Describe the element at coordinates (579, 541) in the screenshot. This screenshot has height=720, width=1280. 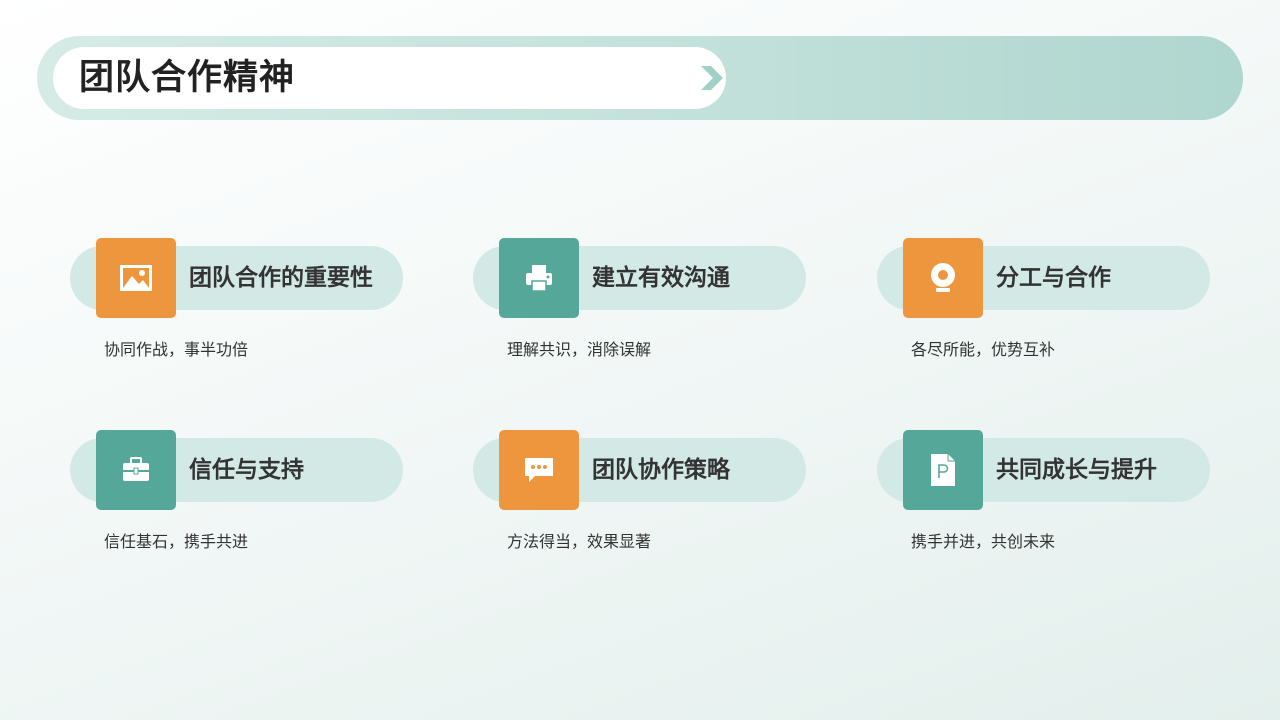
I see `card-description: 方法得当，效果显著` at that location.